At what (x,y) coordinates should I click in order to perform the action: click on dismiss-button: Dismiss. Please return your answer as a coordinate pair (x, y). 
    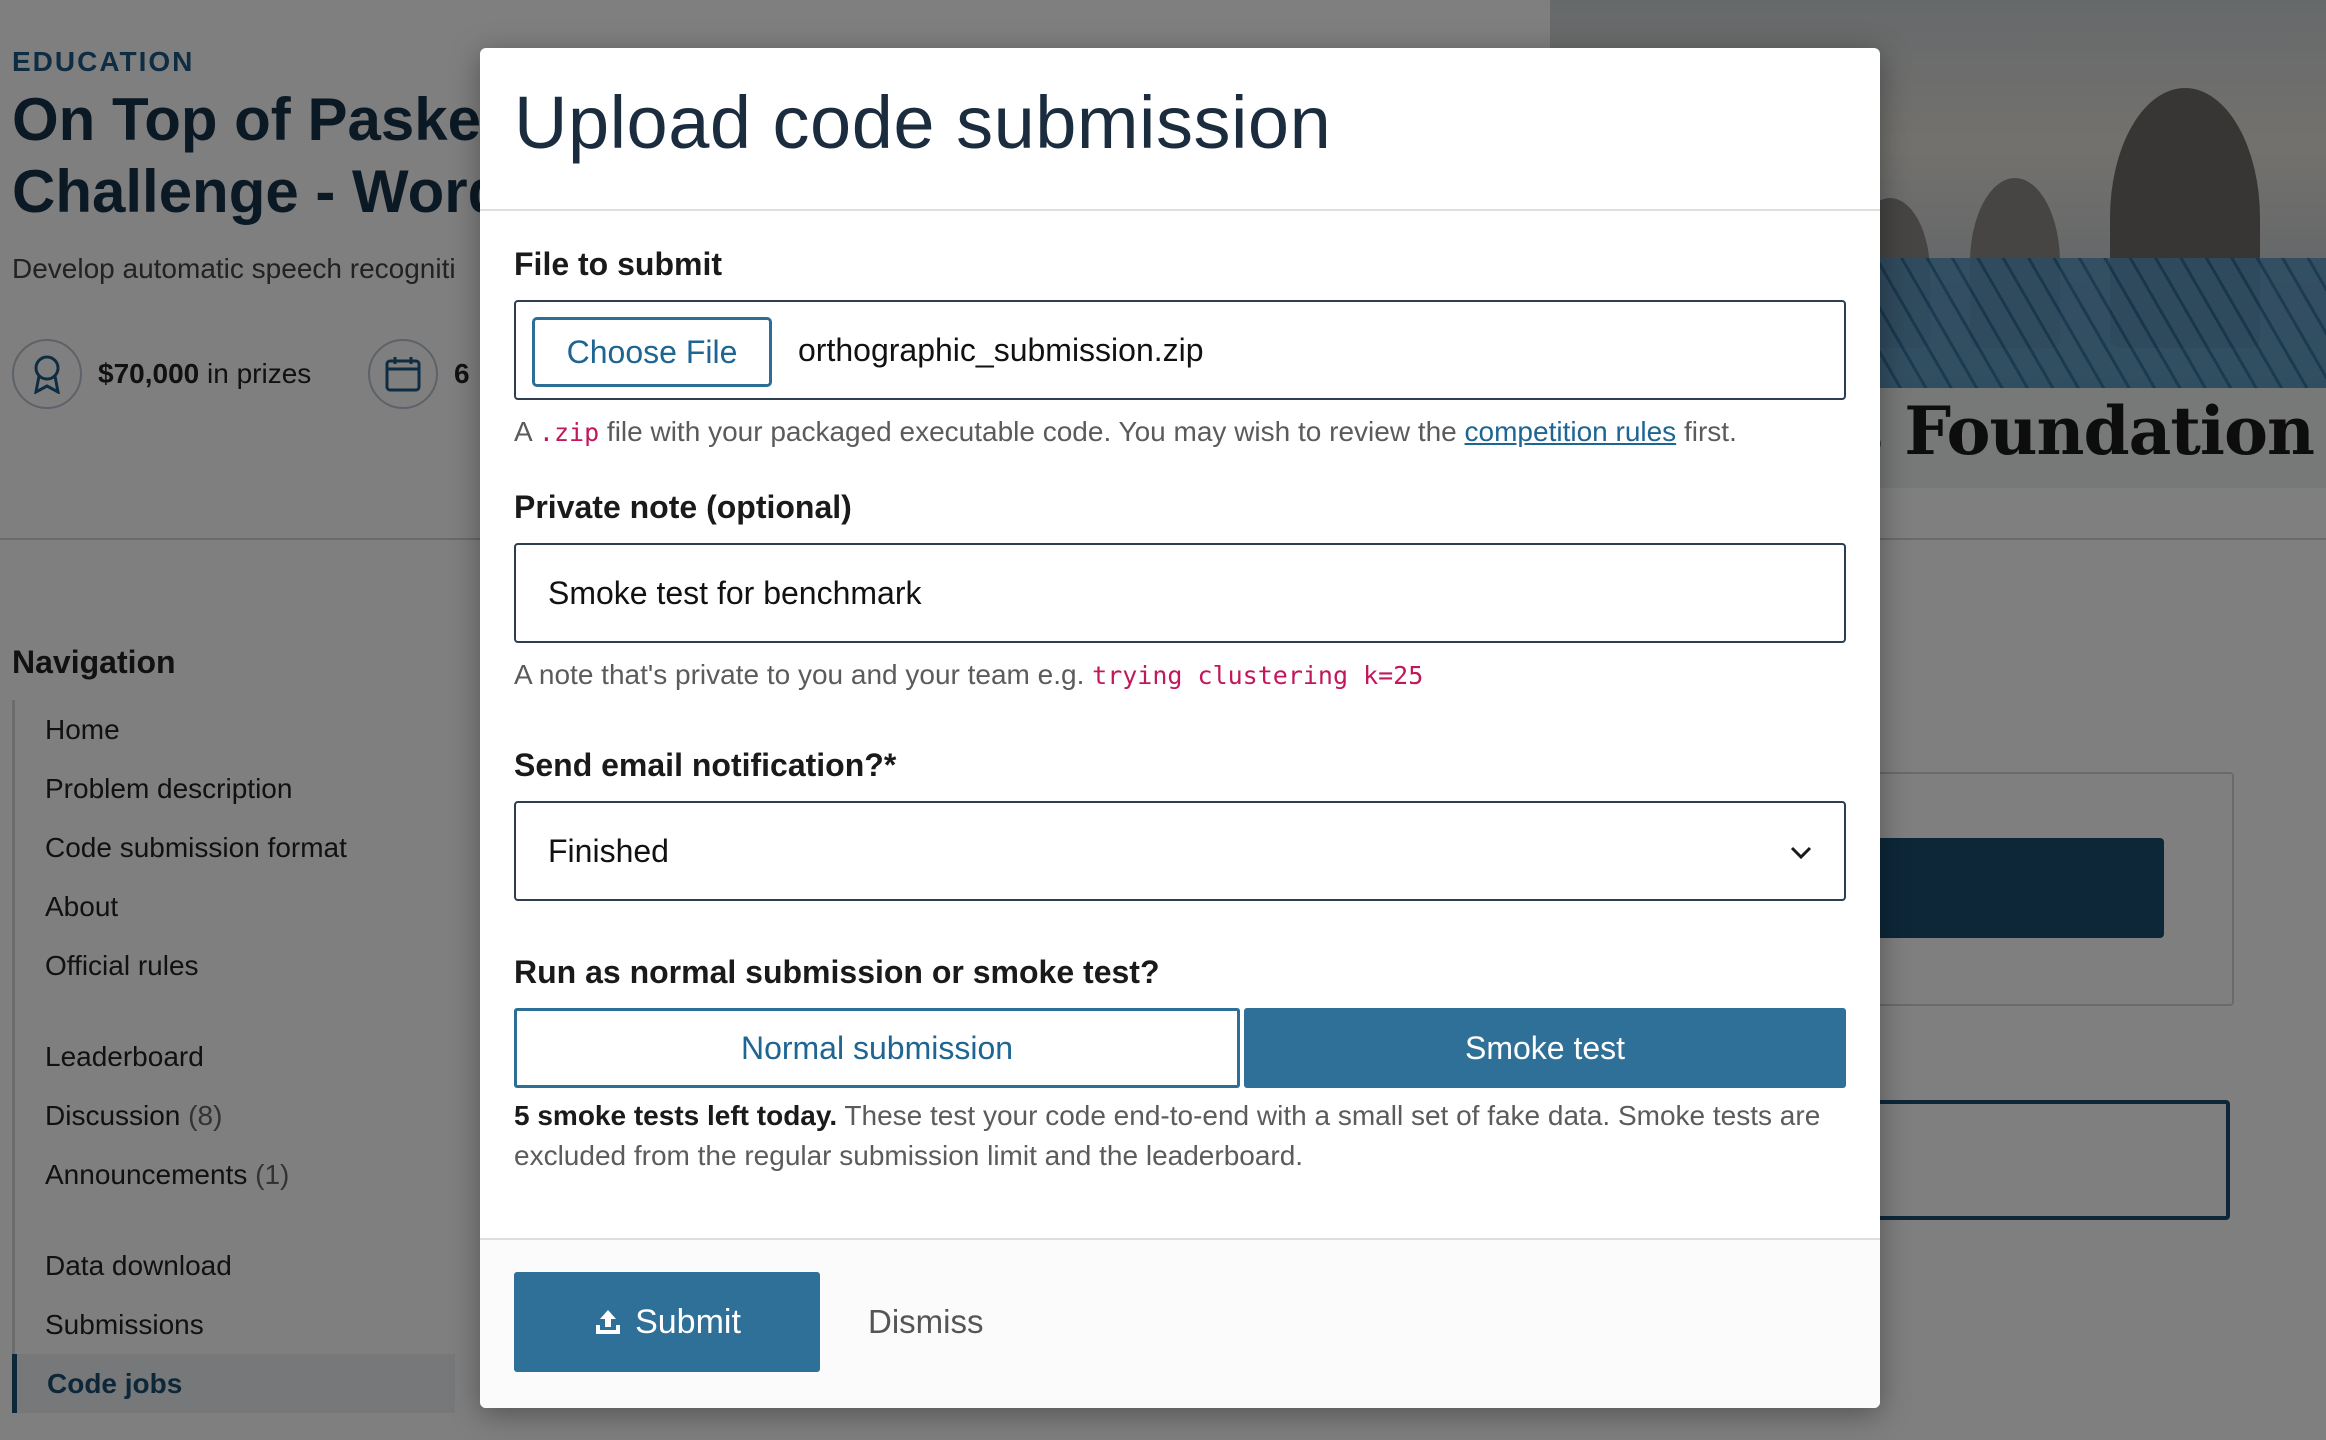
    Looking at the image, I should click on (925, 1322).